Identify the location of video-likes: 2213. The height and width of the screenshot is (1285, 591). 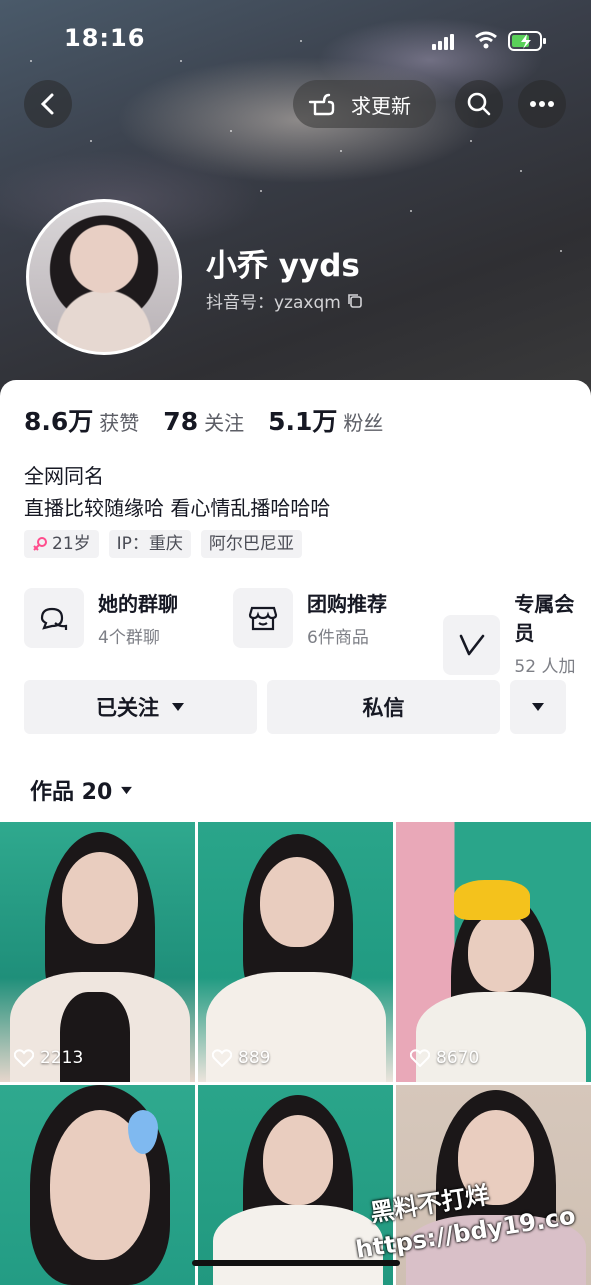
(48, 1058).